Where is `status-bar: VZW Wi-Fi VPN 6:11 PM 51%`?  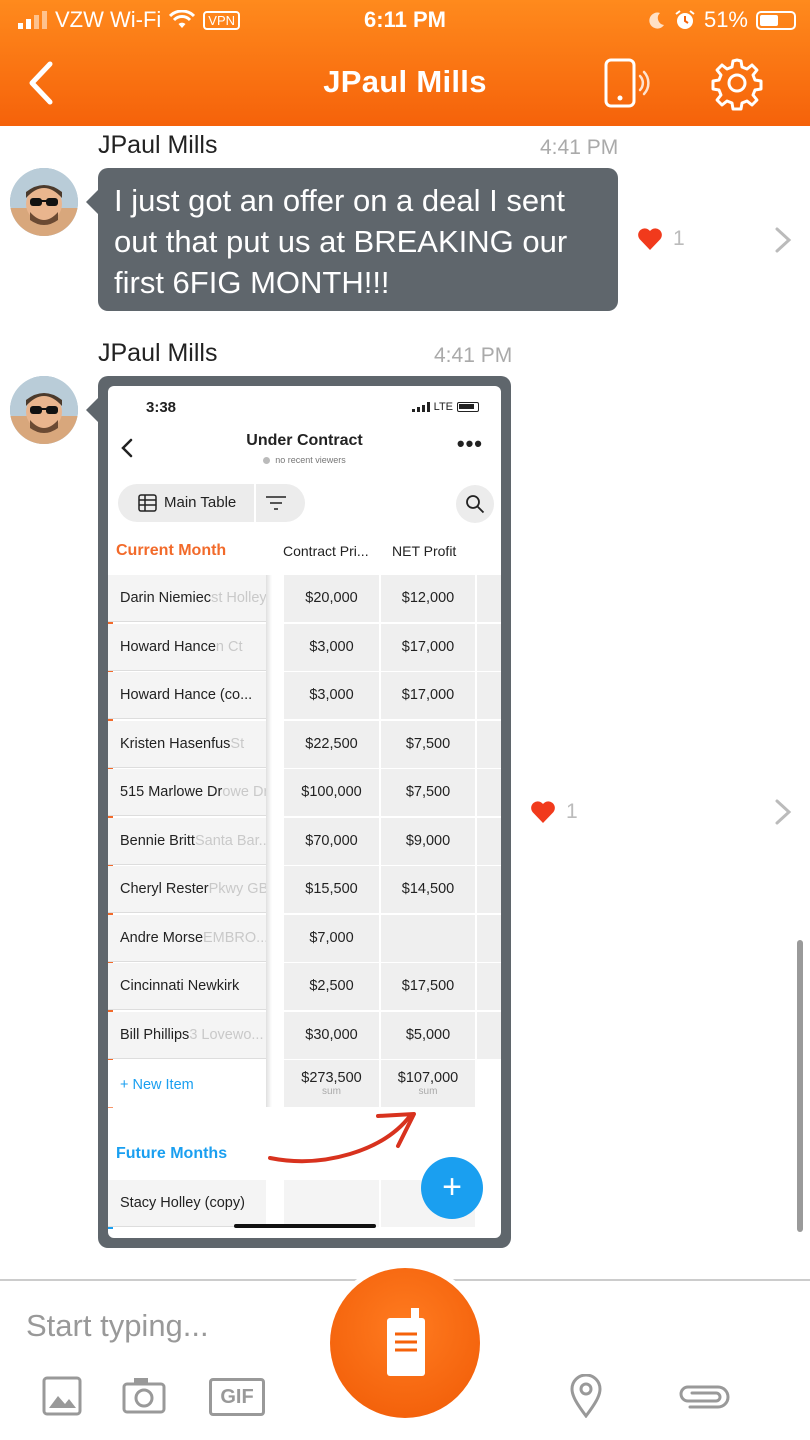
status-bar: VZW Wi-Fi VPN 6:11 PM 51% is located at coordinates (405, 20).